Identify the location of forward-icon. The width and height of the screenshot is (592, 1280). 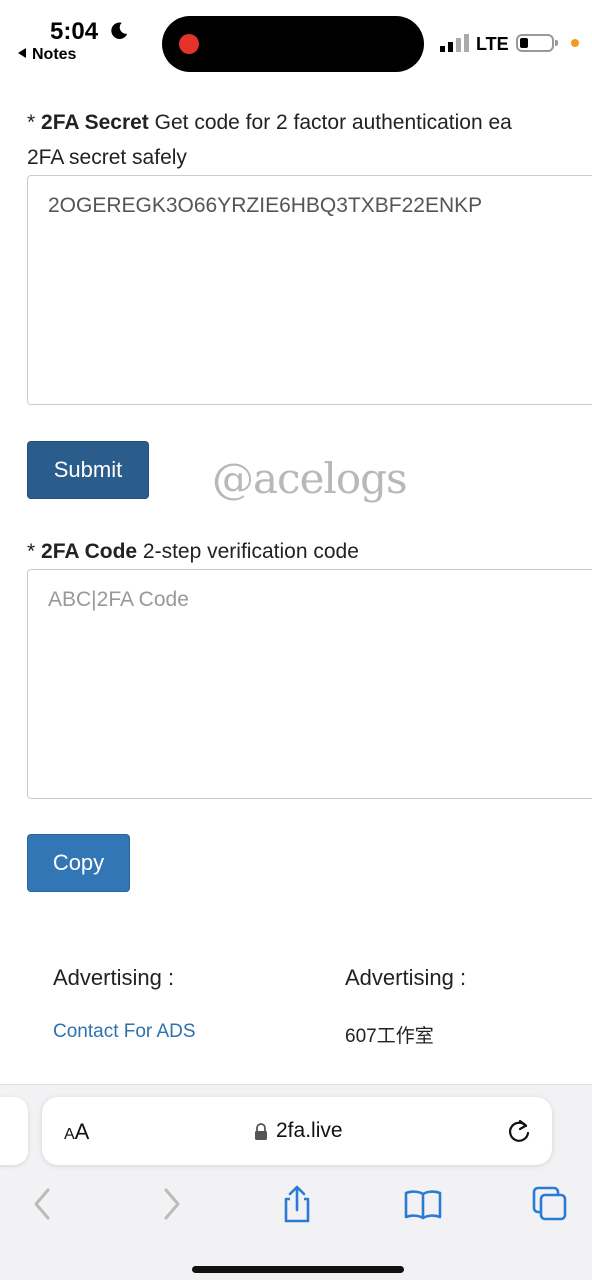
(172, 1204).